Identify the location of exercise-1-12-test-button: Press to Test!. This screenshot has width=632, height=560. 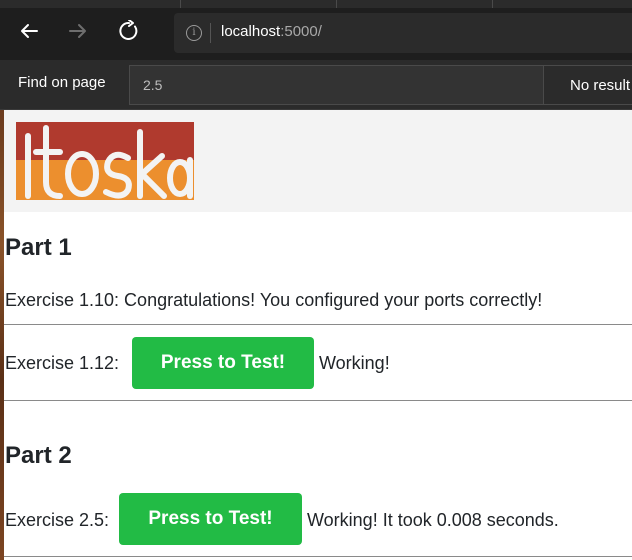
(223, 363).